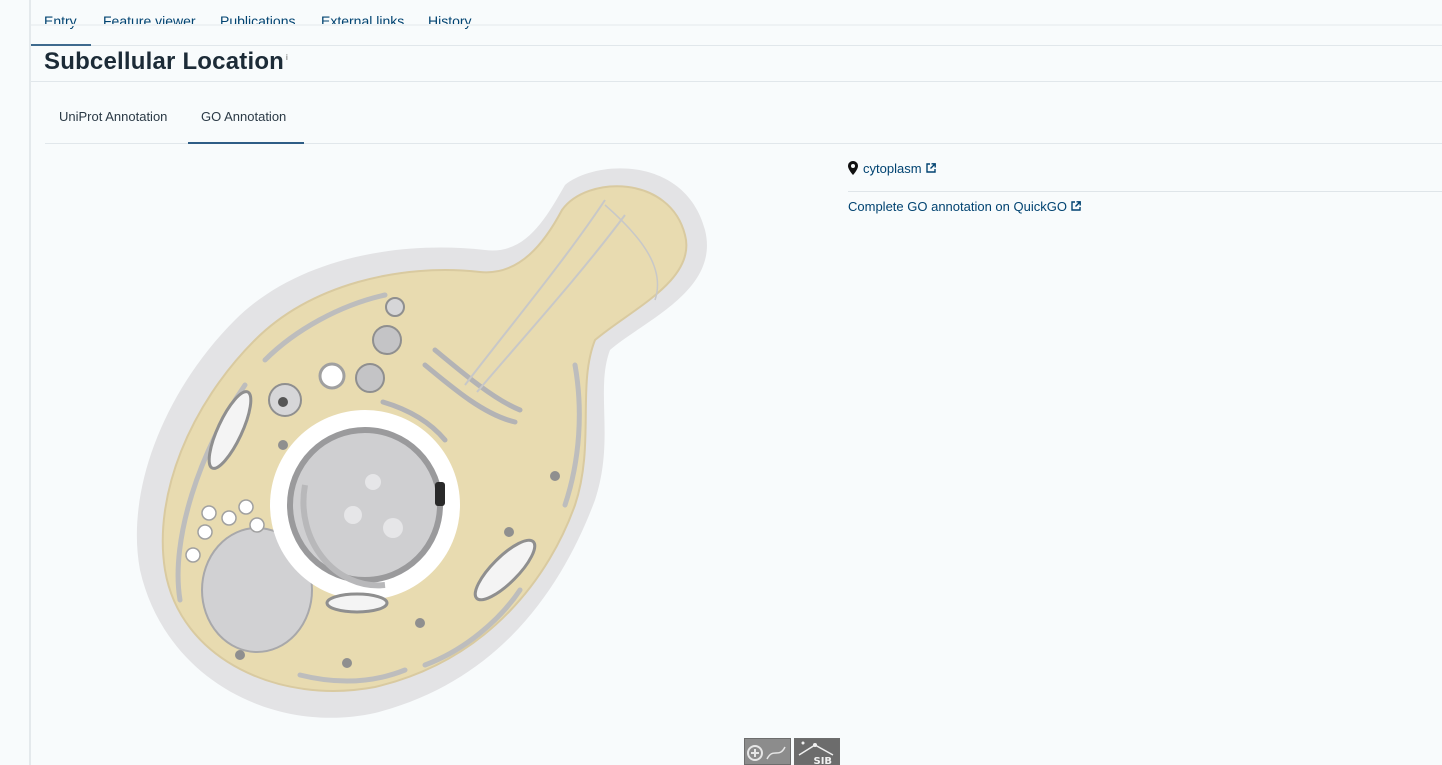 This screenshot has height=765, width=1442. I want to click on sib-logo: SIB, so click(816, 751).